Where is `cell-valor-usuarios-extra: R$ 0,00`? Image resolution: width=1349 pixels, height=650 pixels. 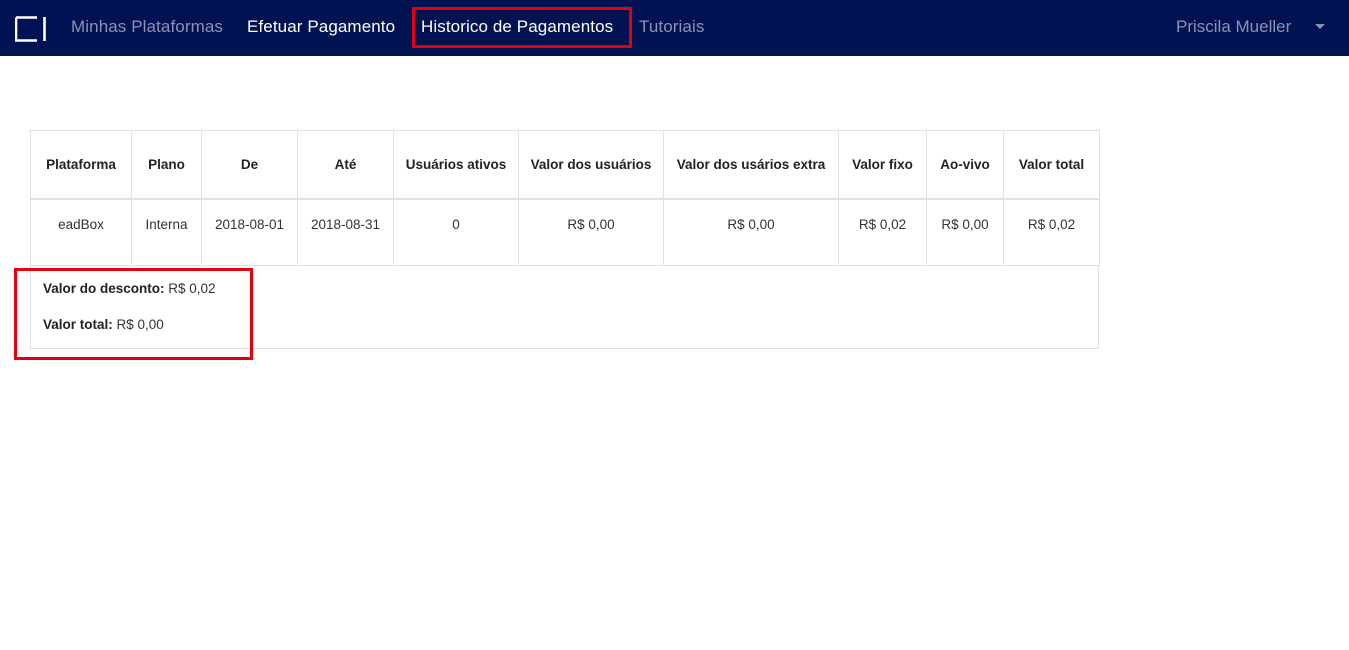
cell-valor-usuarios-extra: R$ 0,00 is located at coordinates (751, 232).